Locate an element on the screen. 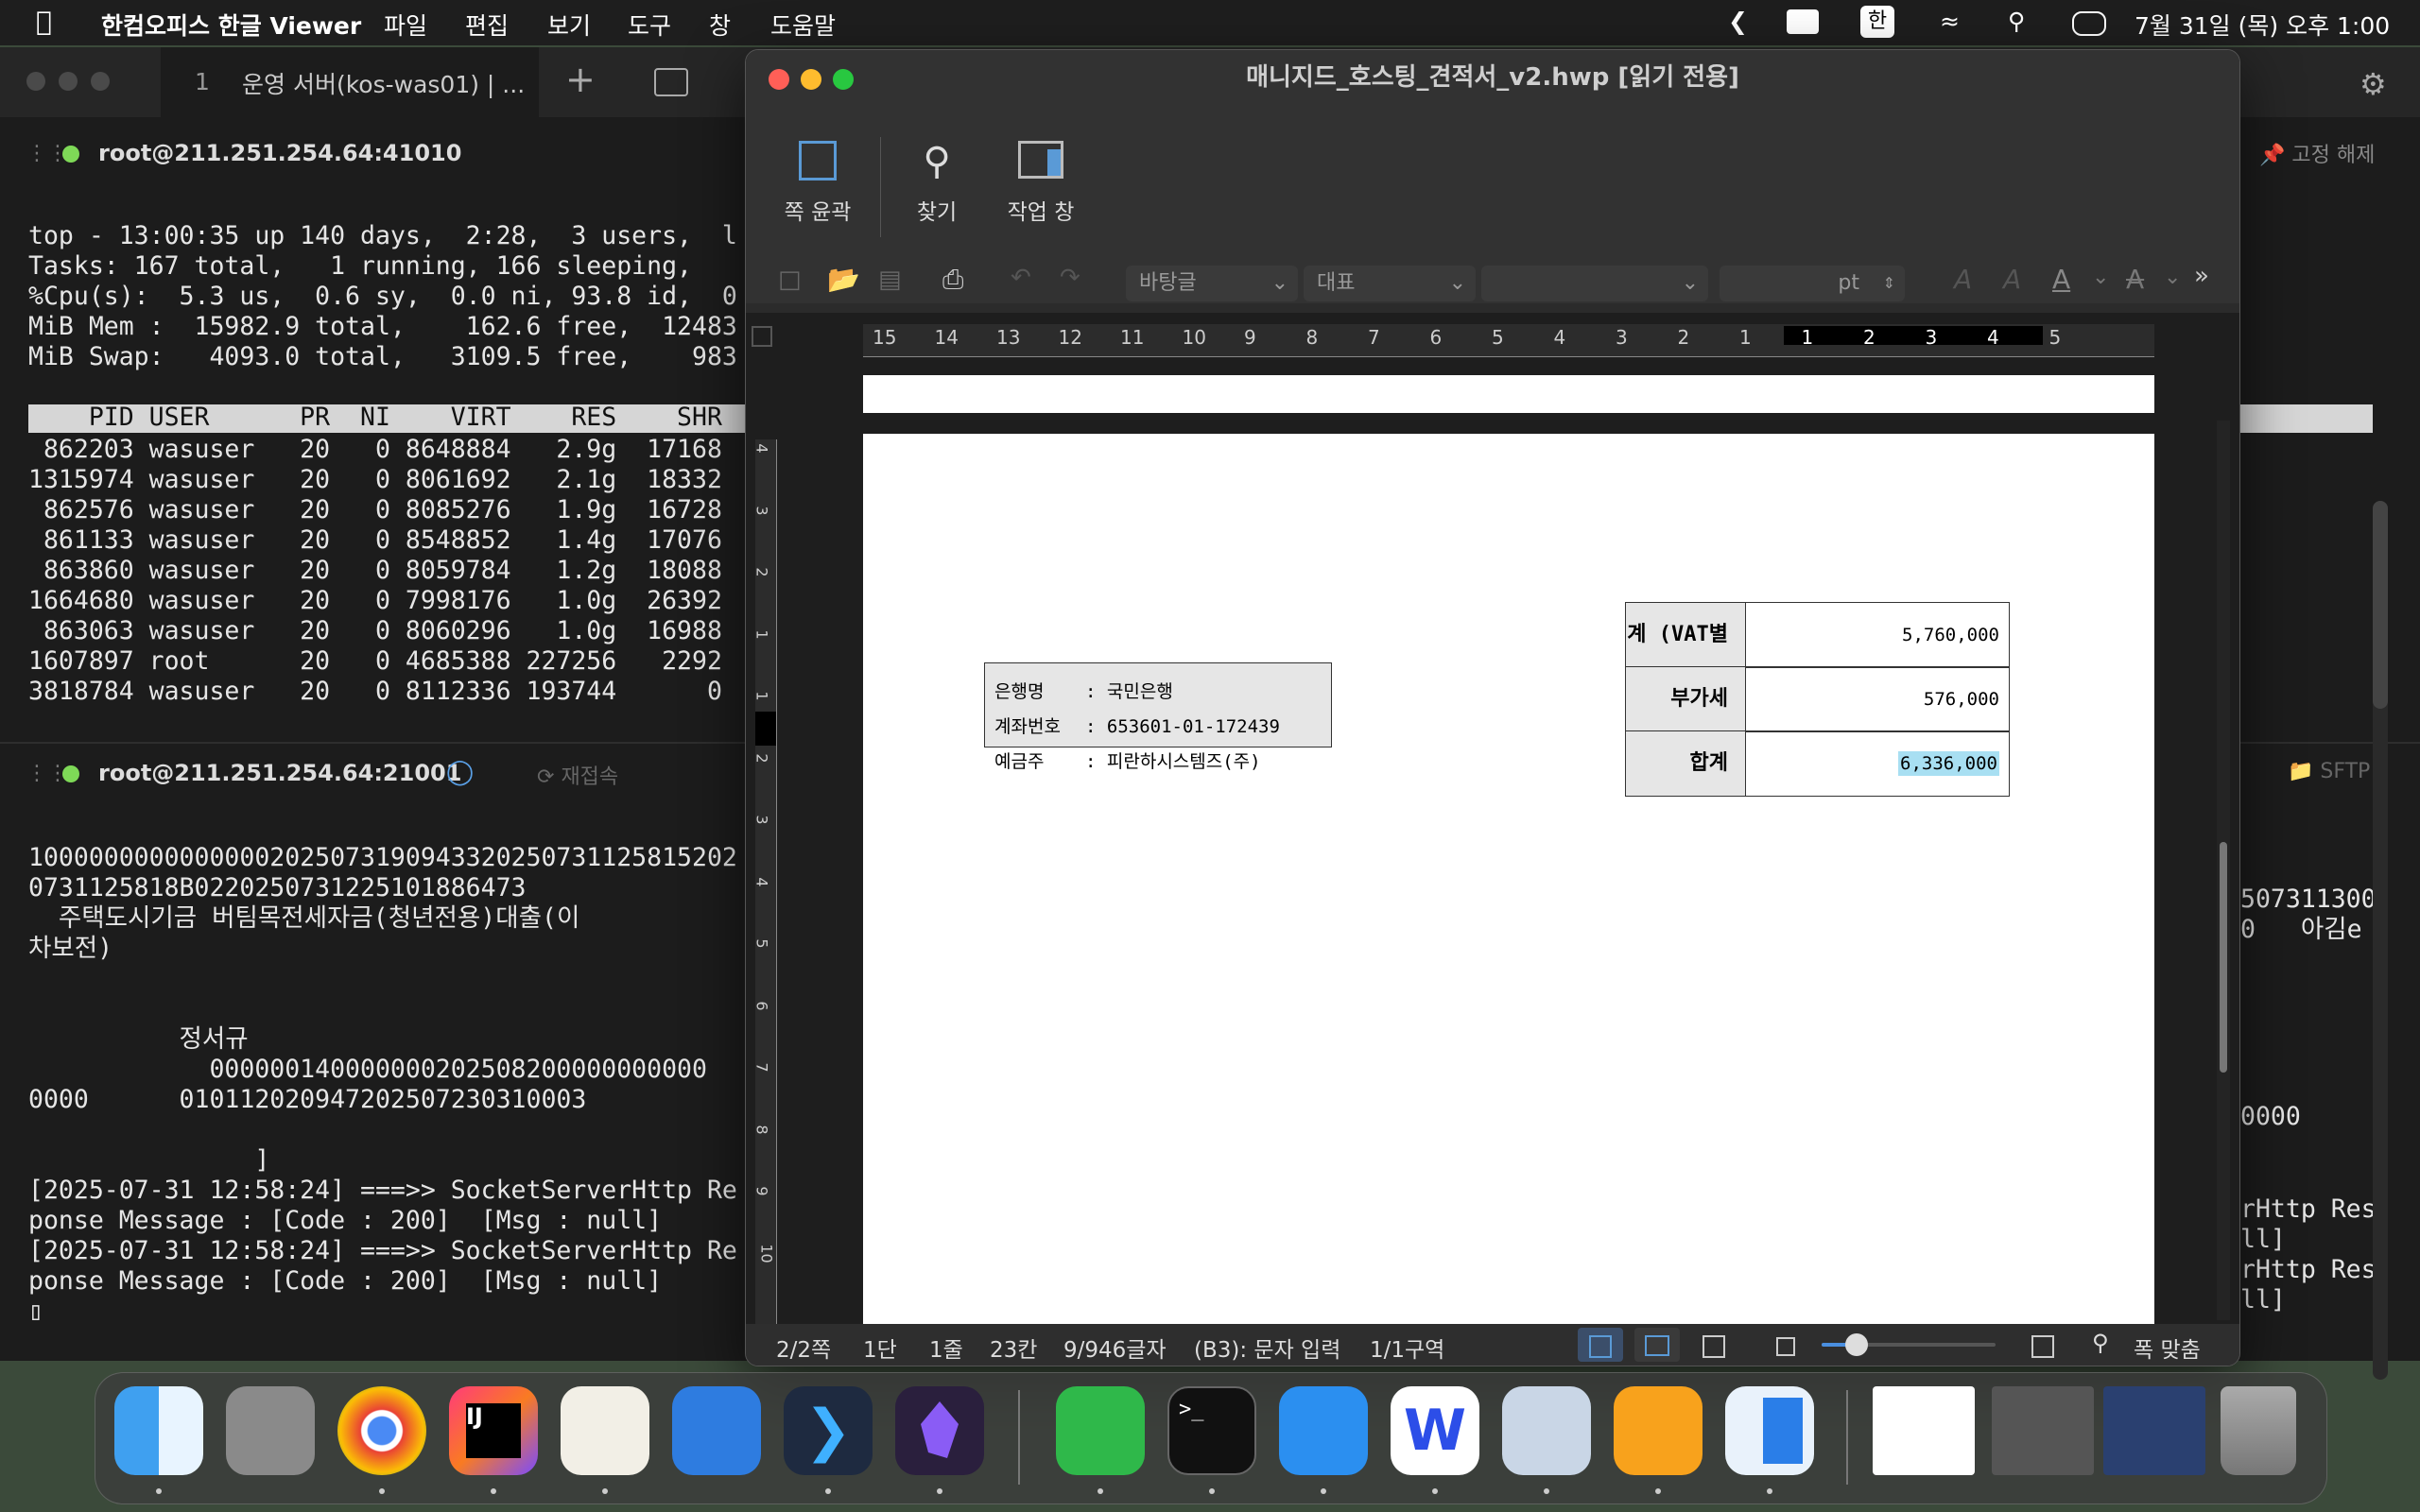 Image resolution: width=2420 pixels, height=1512 pixels. ruler-tick-label: 4 is located at coordinates (1559, 337).